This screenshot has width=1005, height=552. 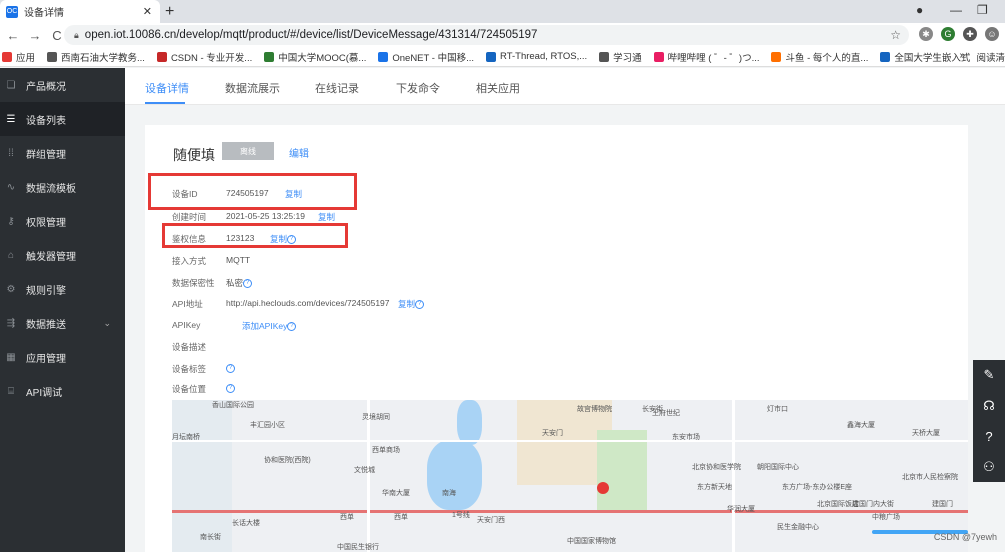 I want to click on minimize-icon: —, so click(x=956, y=10).